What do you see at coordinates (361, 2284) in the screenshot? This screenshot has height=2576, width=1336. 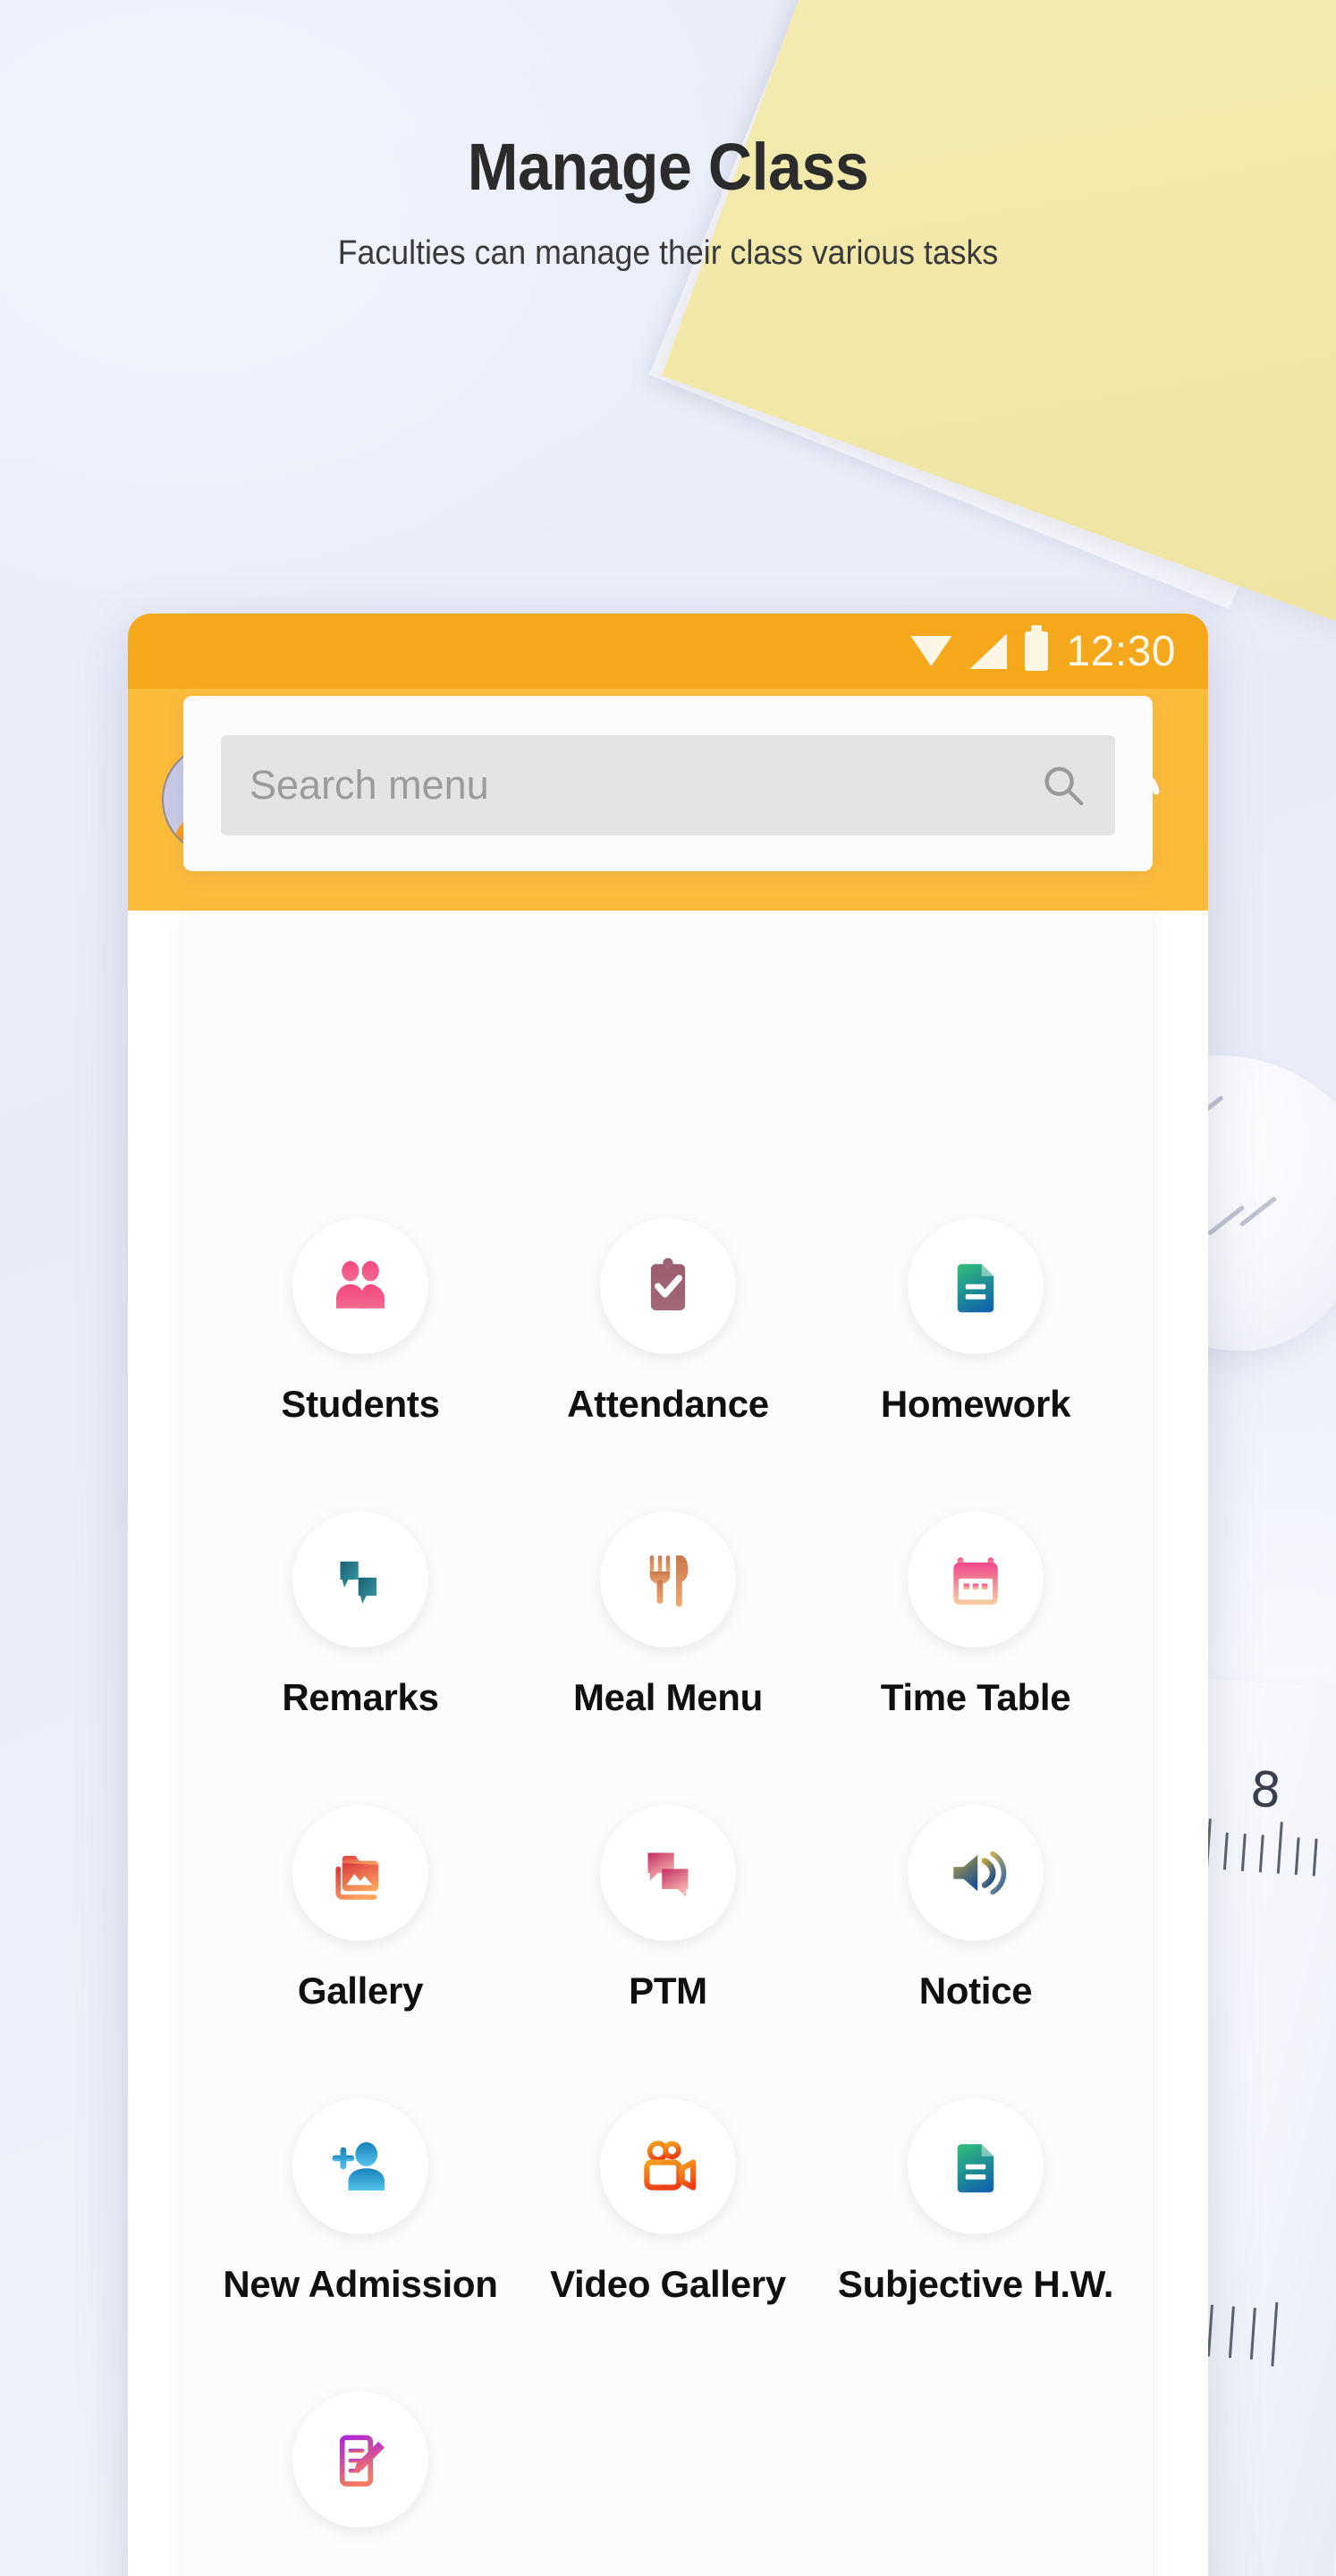 I see `menu-item-label: New Admission` at bounding box center [361, 2284].